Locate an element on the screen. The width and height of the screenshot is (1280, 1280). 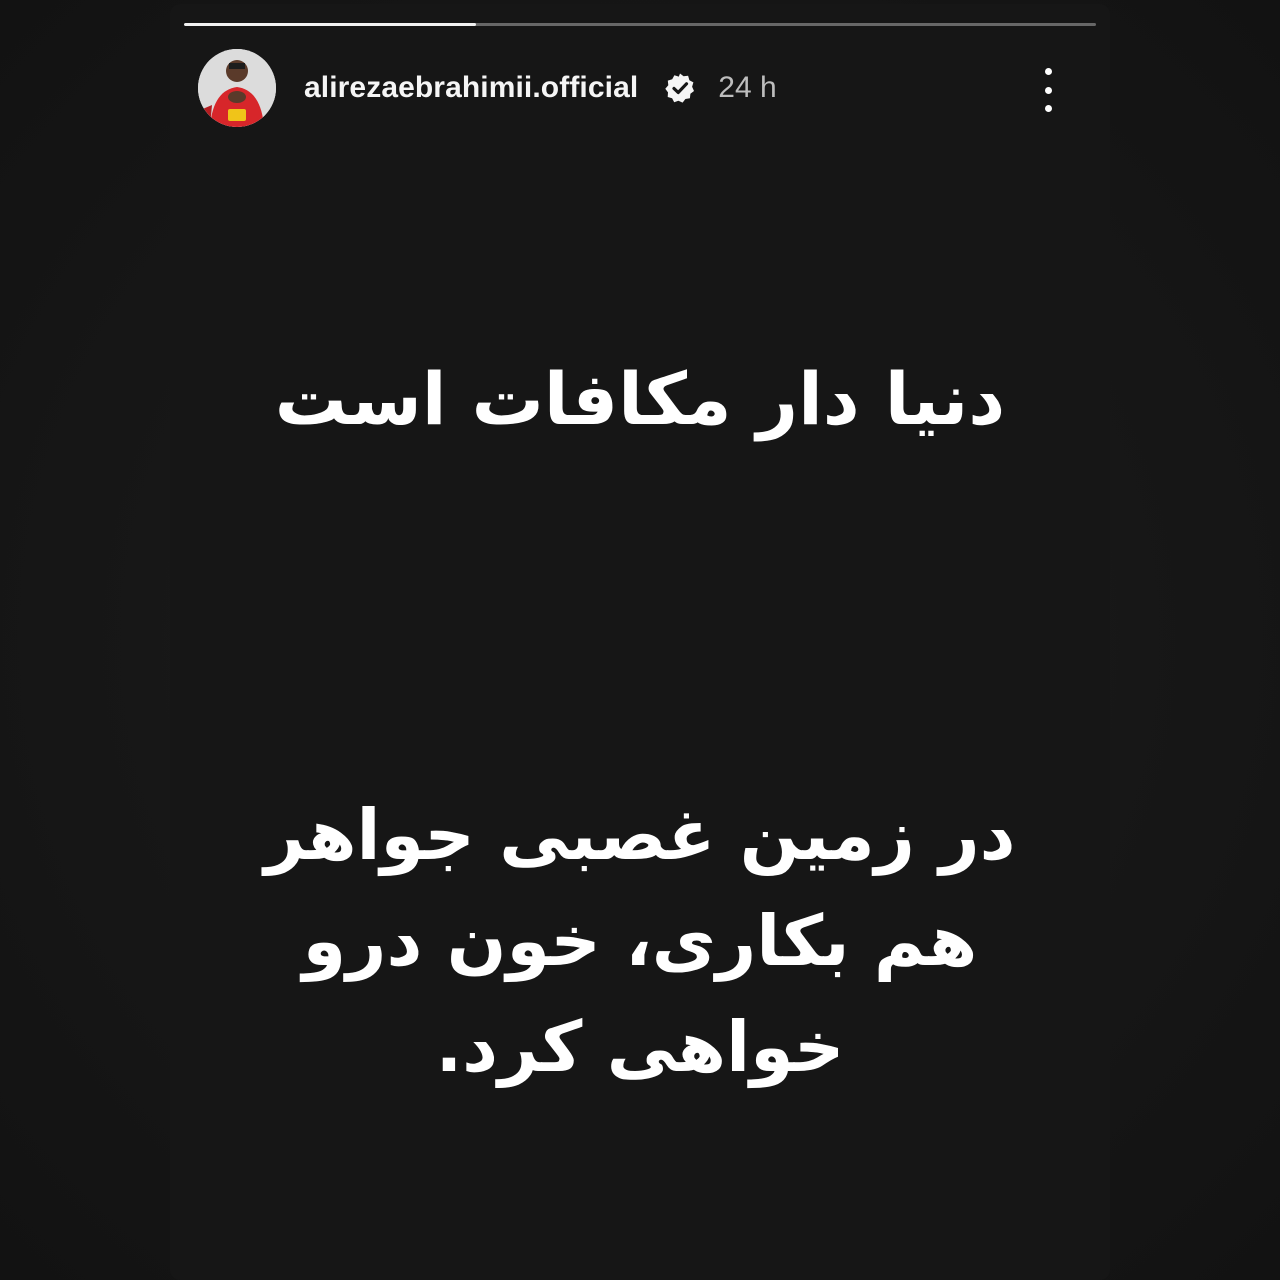
more-vertical-icon is located at coordinates (1048, 90).